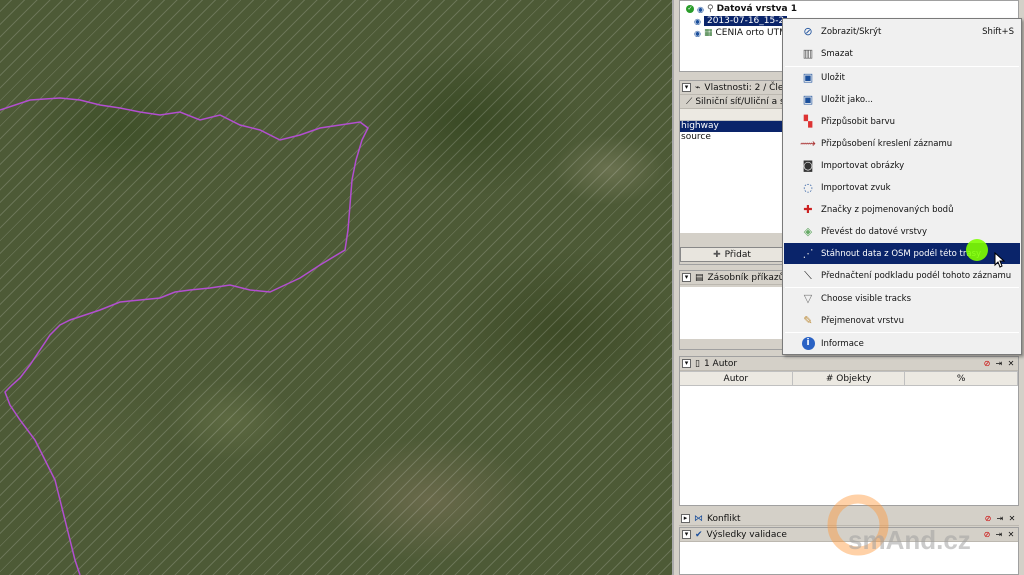 This screenshot has width=1024, height=575. Describe the element at coordinates (902, 53) in the screenshot. I see `menu-item-delete: ▥ Smazat` at that location.